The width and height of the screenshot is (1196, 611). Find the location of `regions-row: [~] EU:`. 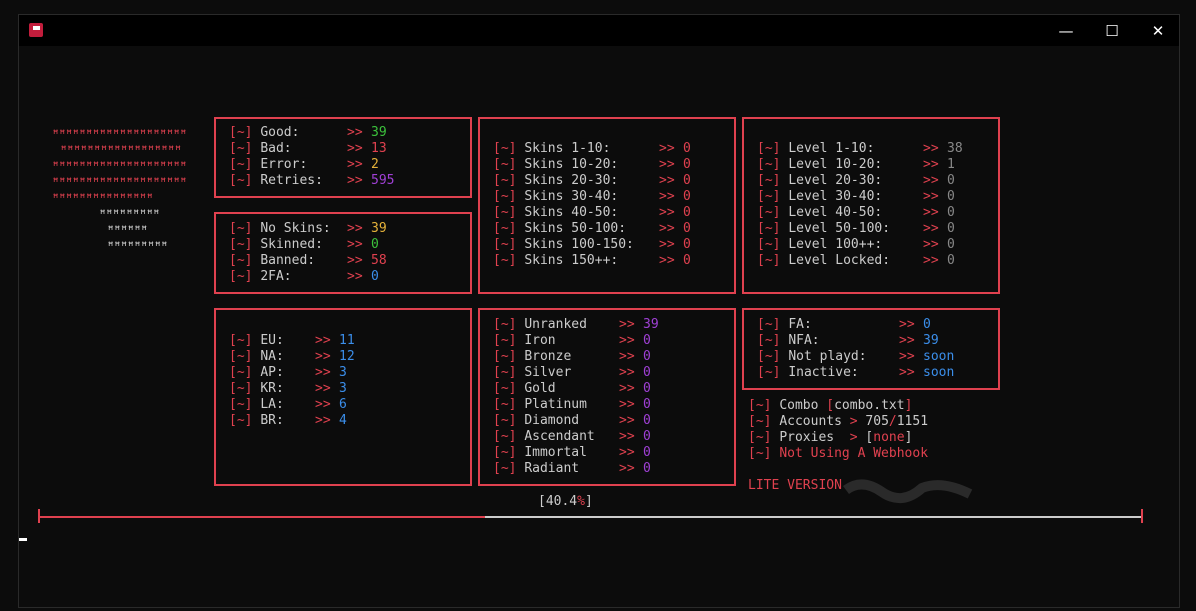

regions-row: [~] EU: is located at coordinates (256, 341).